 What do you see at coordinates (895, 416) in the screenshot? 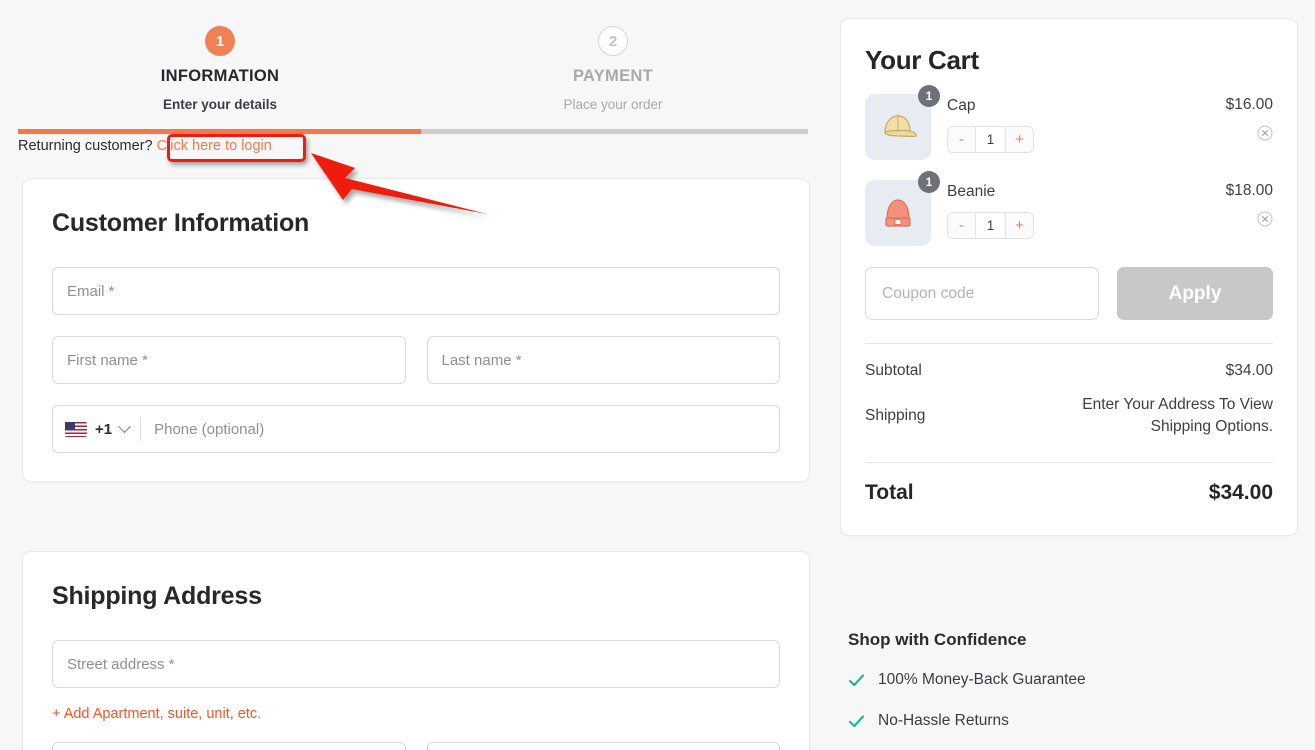
I see `shipping-label: Shipping` at bounding box center [895, 416].